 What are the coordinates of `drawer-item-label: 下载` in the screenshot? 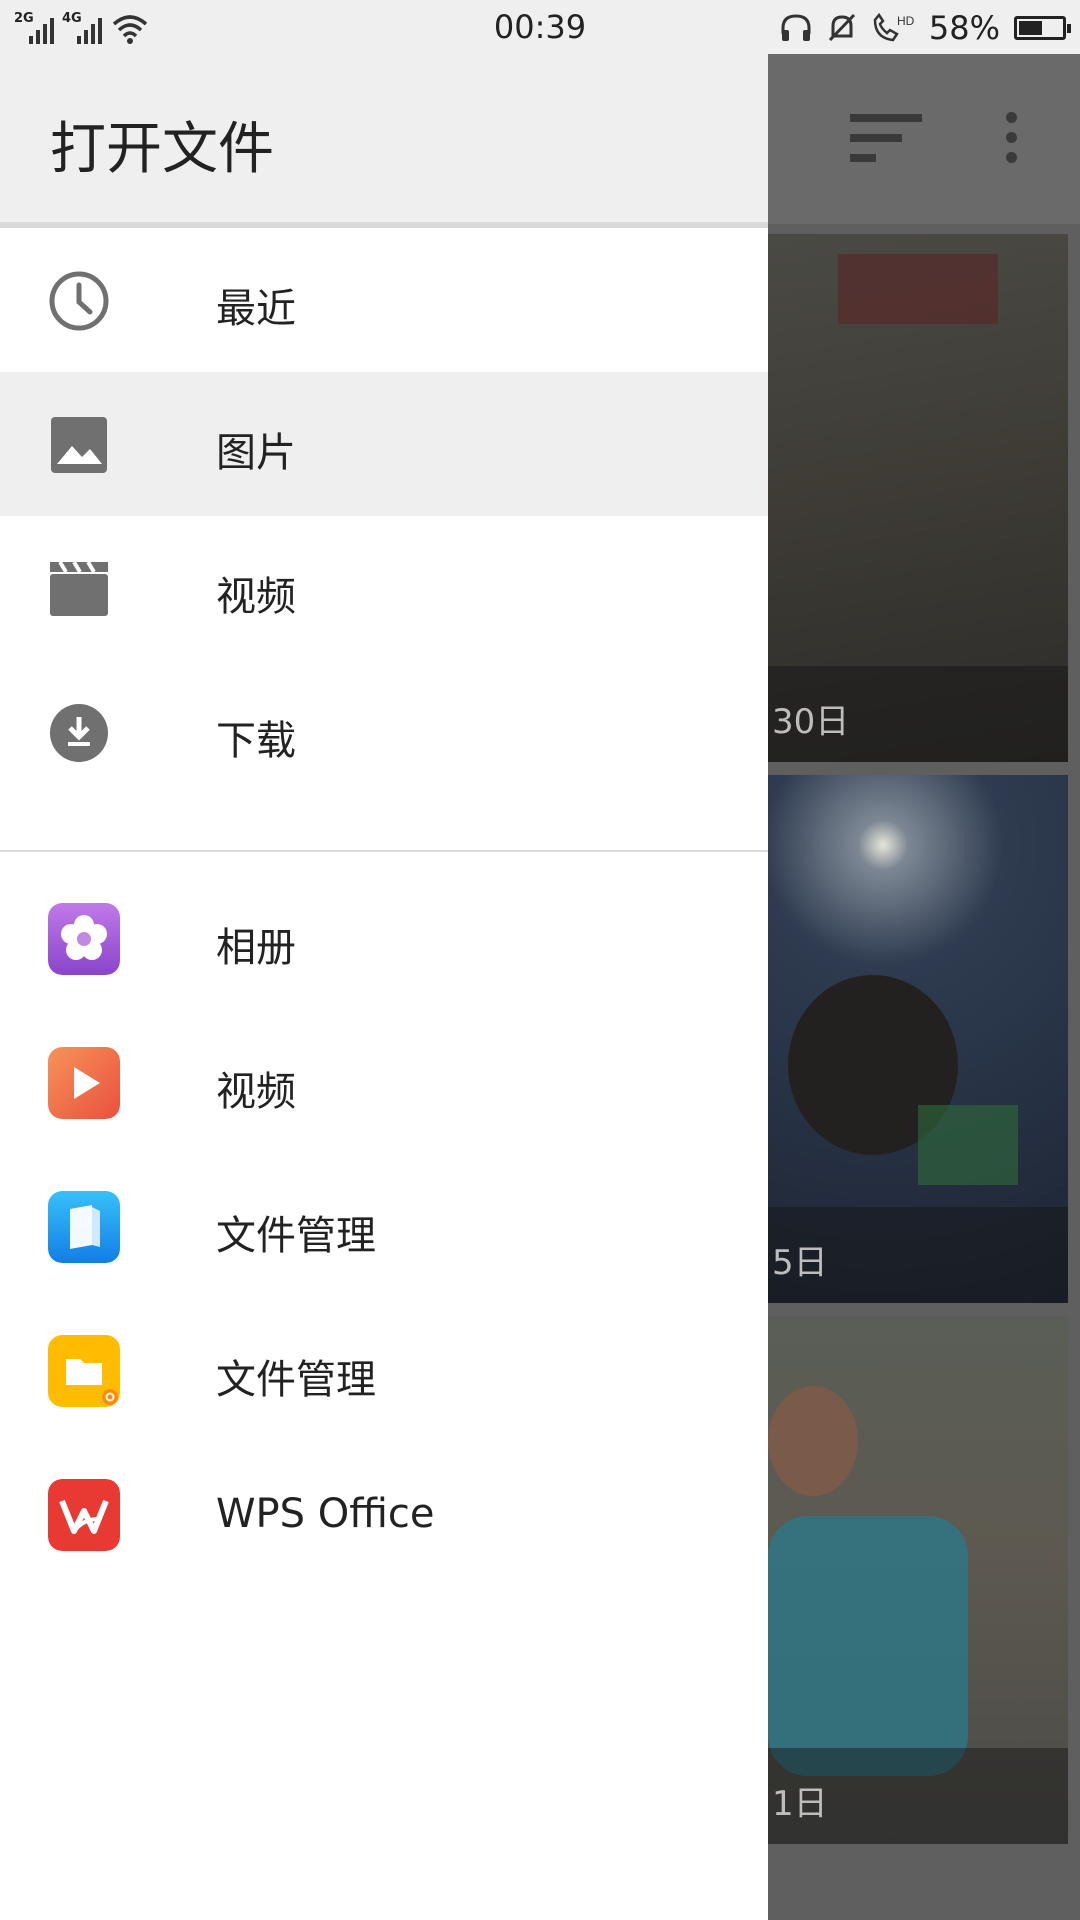 It's located at (256, 741).